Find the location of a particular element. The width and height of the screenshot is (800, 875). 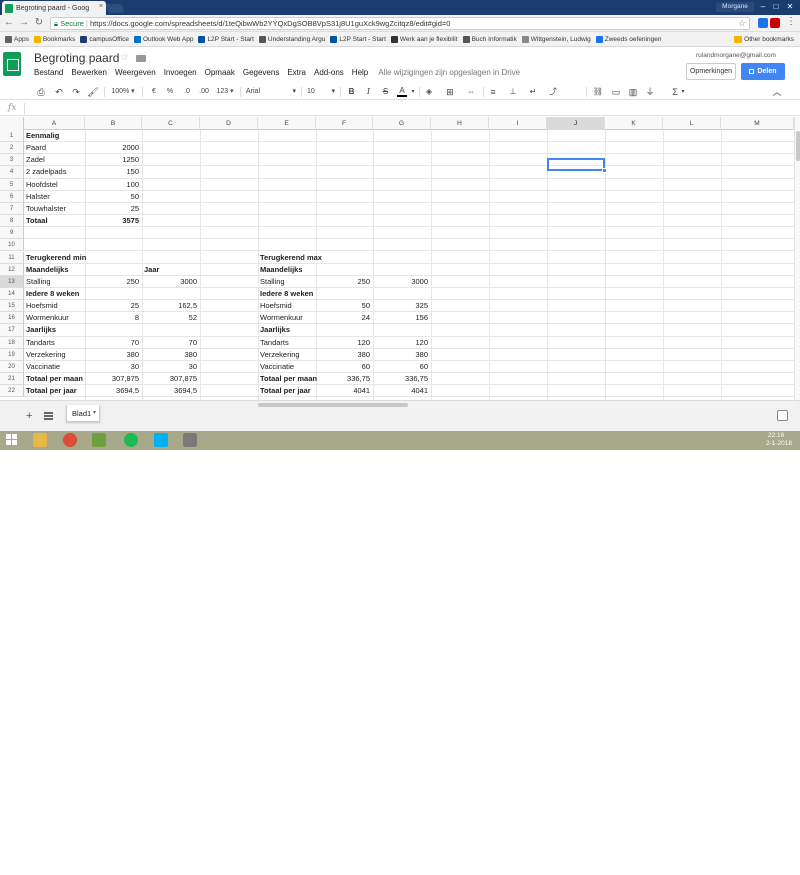

cell-a1: Eenmalig is located at coordinates (42, 136).